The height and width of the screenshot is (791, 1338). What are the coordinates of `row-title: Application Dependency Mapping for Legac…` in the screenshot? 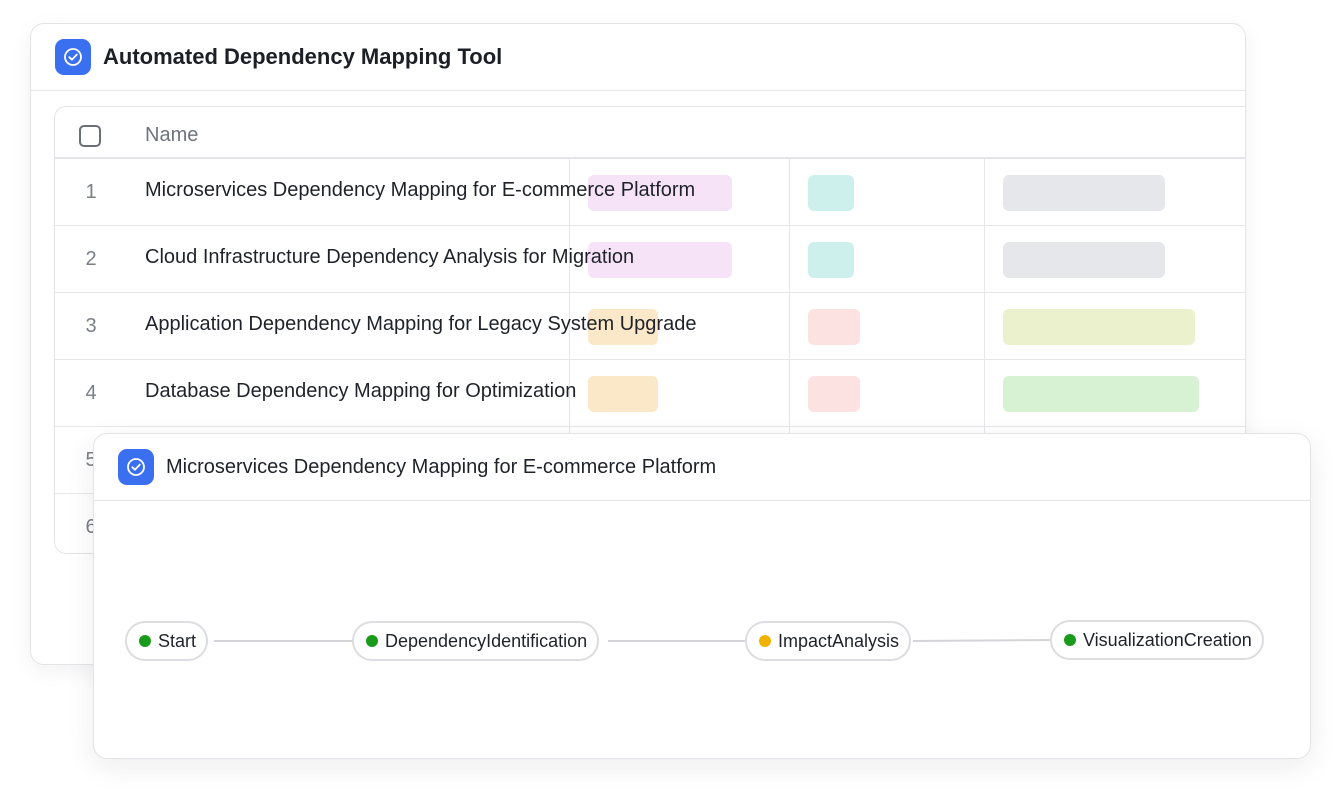 It's located at (421, 324).